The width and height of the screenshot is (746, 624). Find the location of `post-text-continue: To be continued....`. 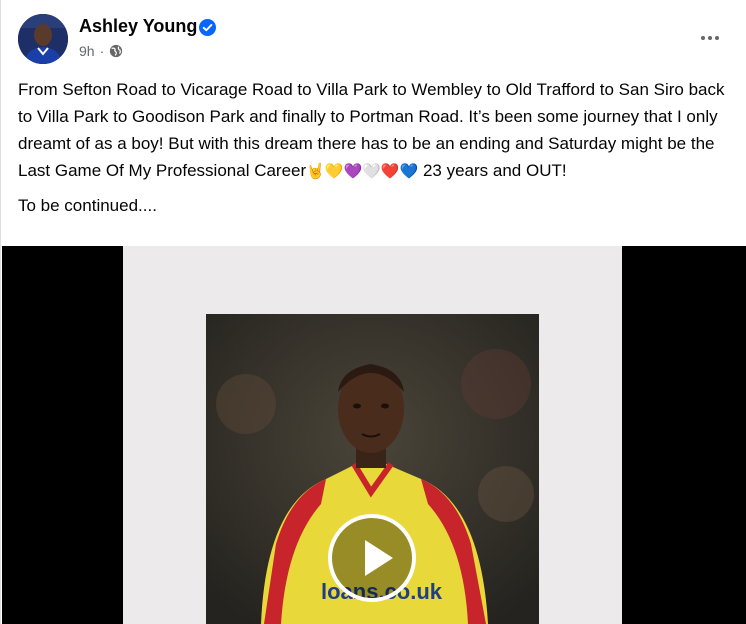

post-text-continue: To be continued.... is located at coordinates (87, 205).